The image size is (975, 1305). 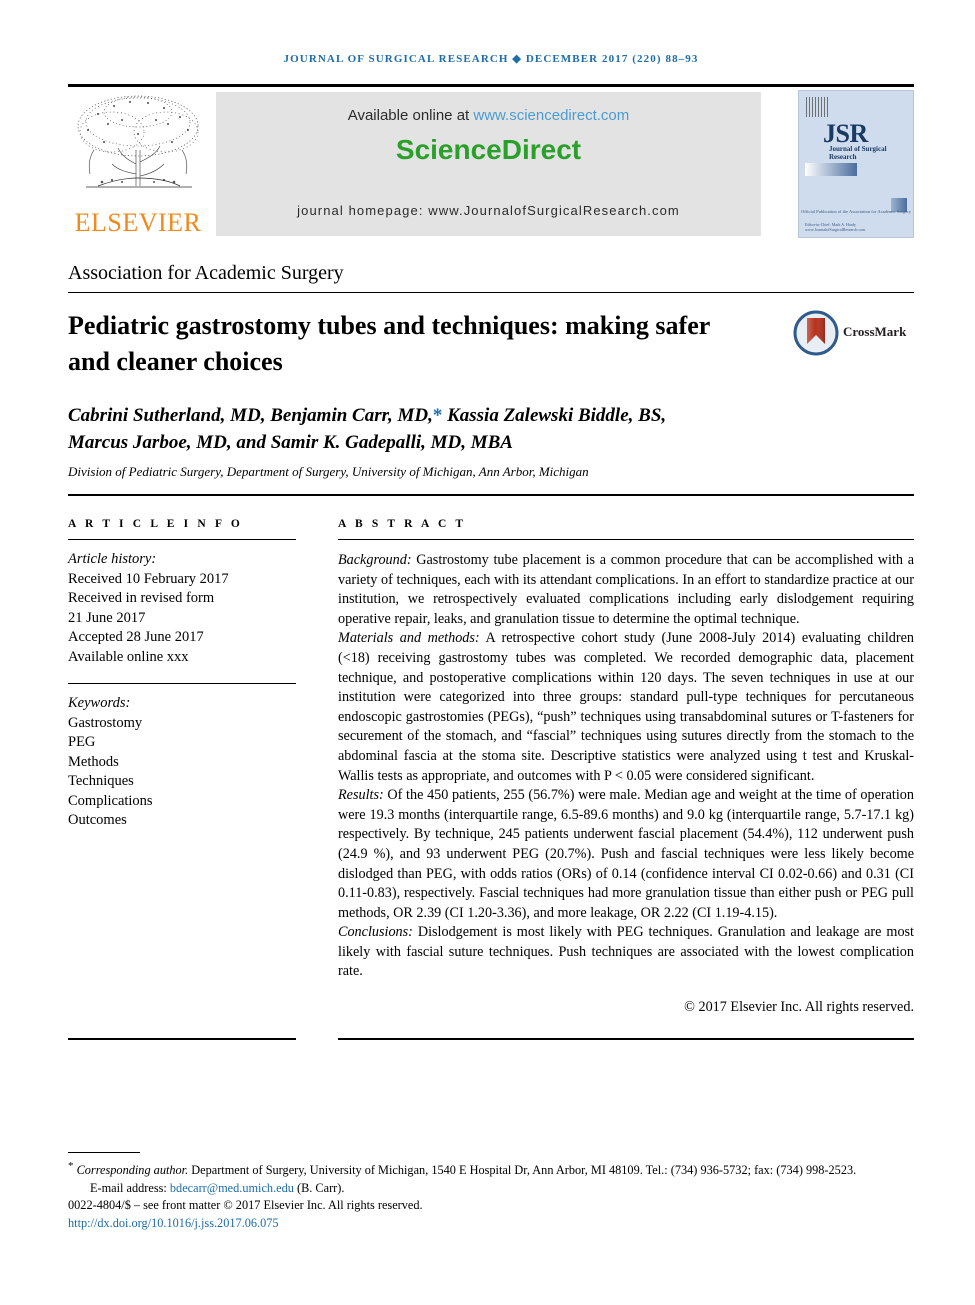 I want to click on keywords-rule, so click(x=182, y=683).